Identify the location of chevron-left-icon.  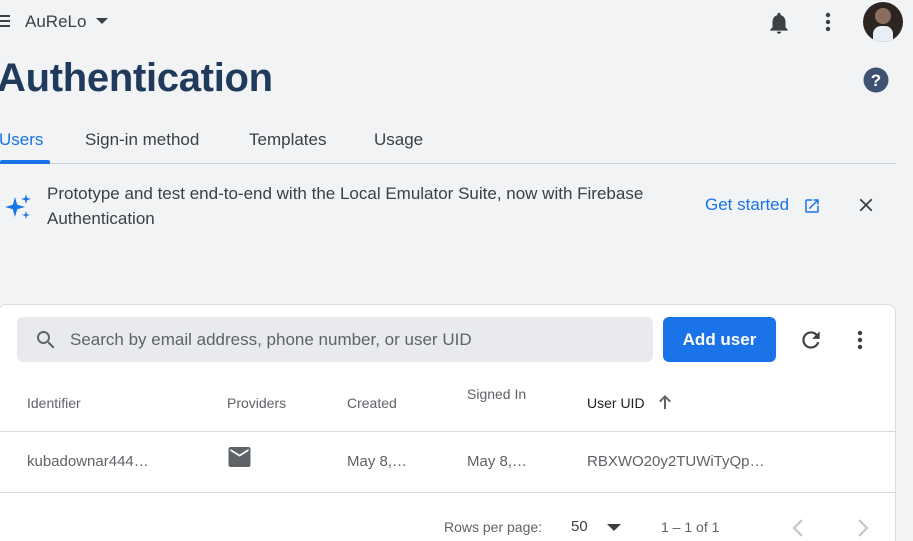
(798, 528).